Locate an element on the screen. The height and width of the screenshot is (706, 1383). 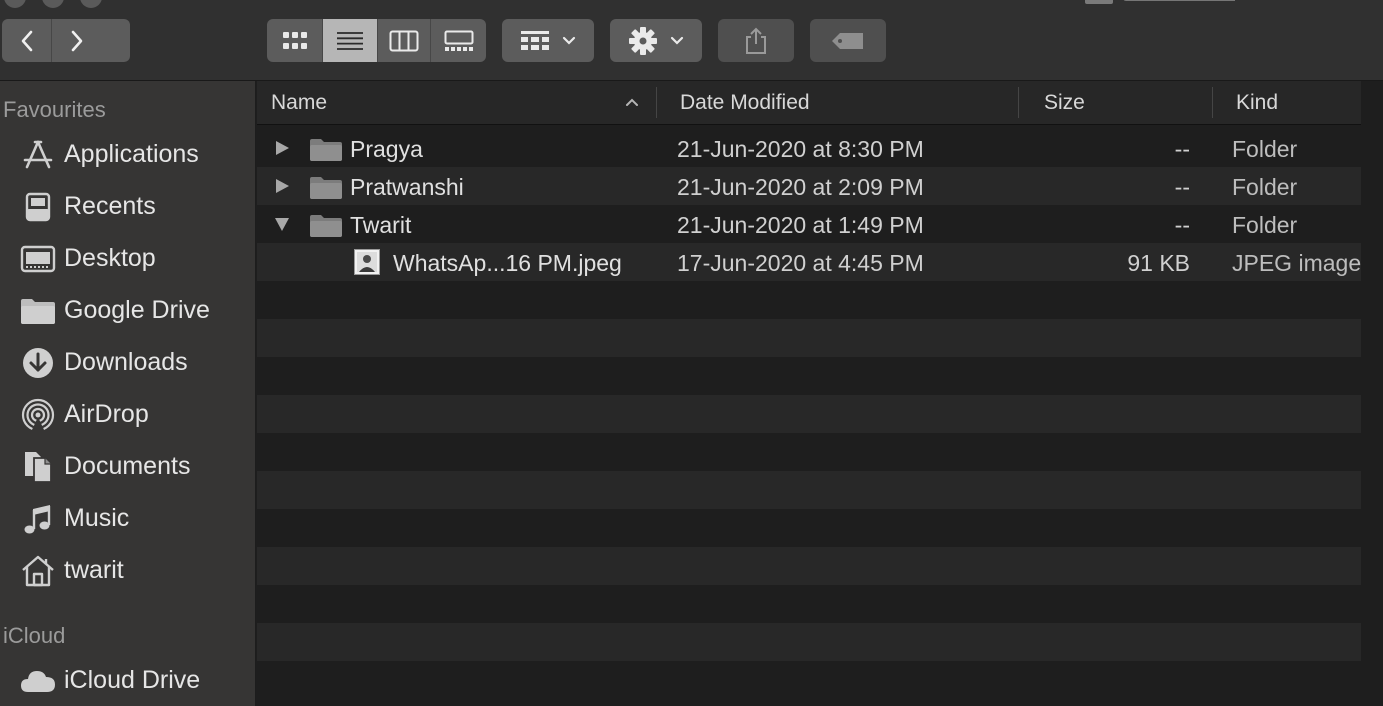
disclosure-triangle-down-icon is located at coordinates (282, 224).